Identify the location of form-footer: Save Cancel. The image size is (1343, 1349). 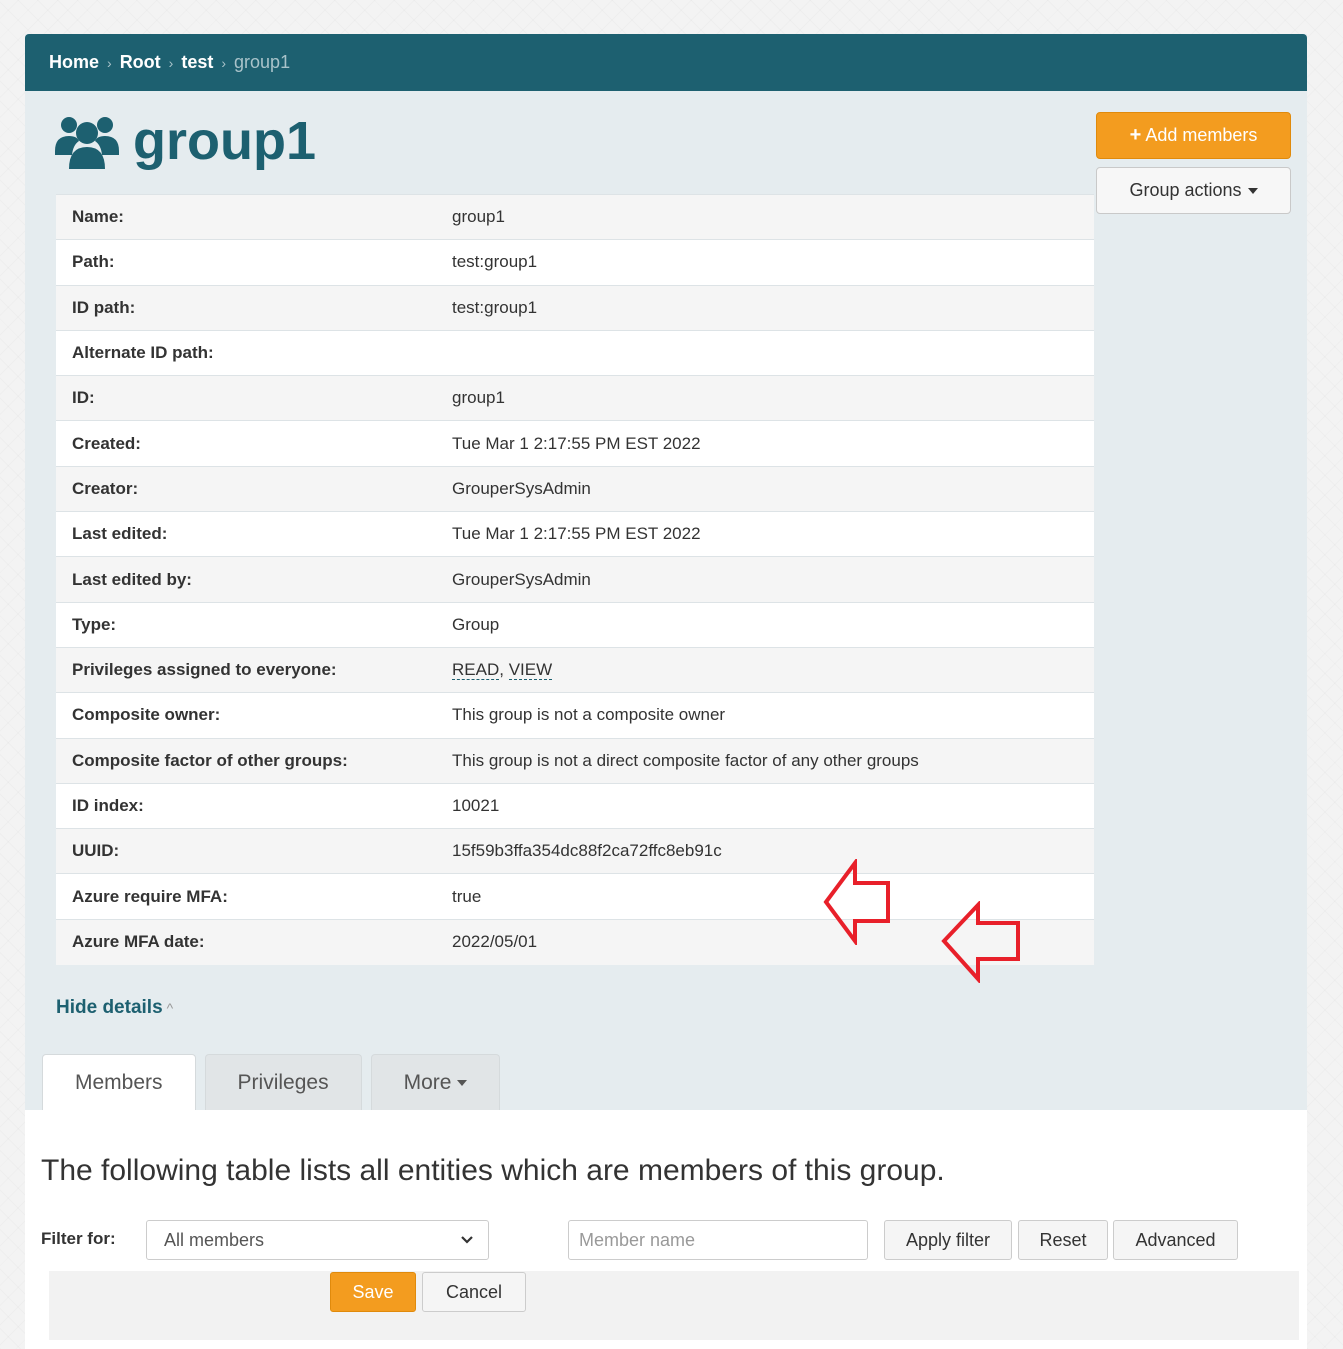
(674, 1305).